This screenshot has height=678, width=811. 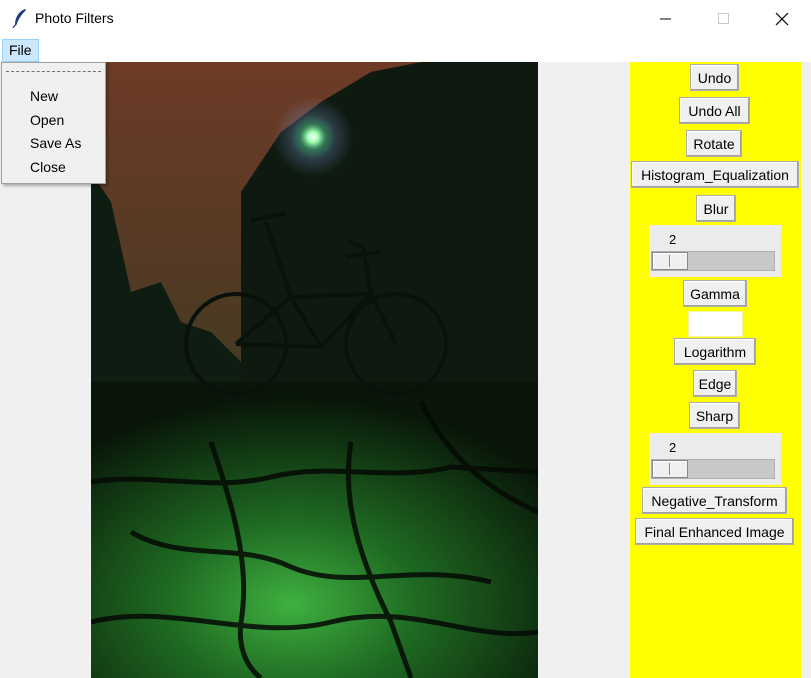 I want to click on undo-all-button: Undo All, so click(x=714, y=110).